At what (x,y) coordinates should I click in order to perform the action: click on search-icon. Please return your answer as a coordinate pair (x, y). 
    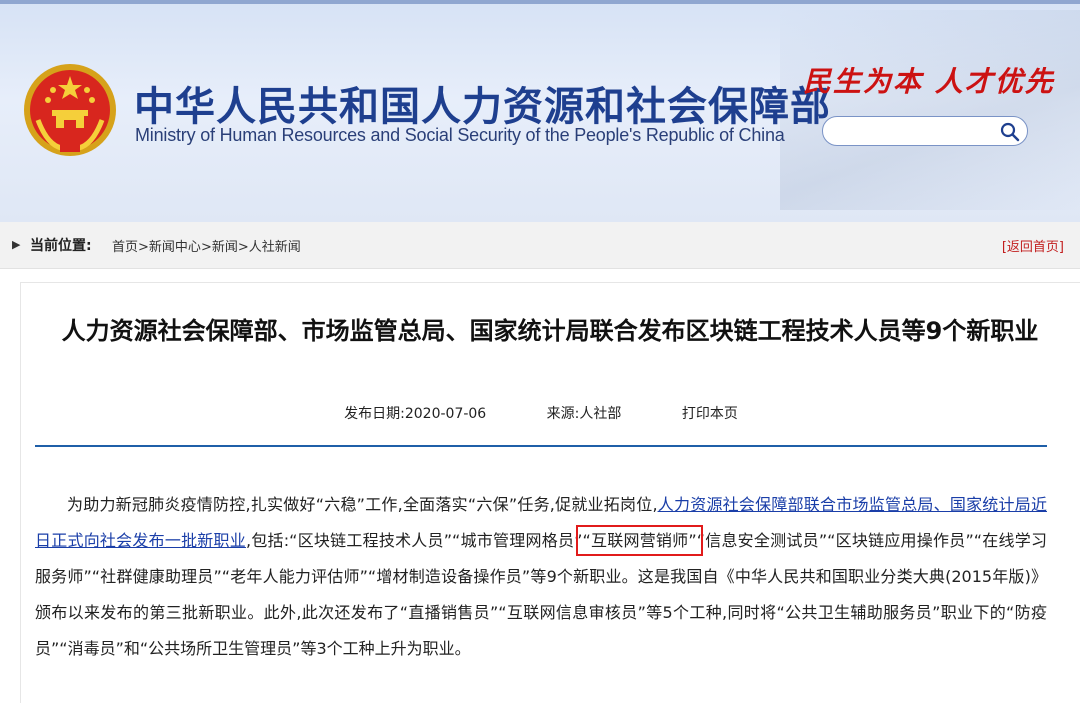
    Looking at the image, I should click on (1010, 132).